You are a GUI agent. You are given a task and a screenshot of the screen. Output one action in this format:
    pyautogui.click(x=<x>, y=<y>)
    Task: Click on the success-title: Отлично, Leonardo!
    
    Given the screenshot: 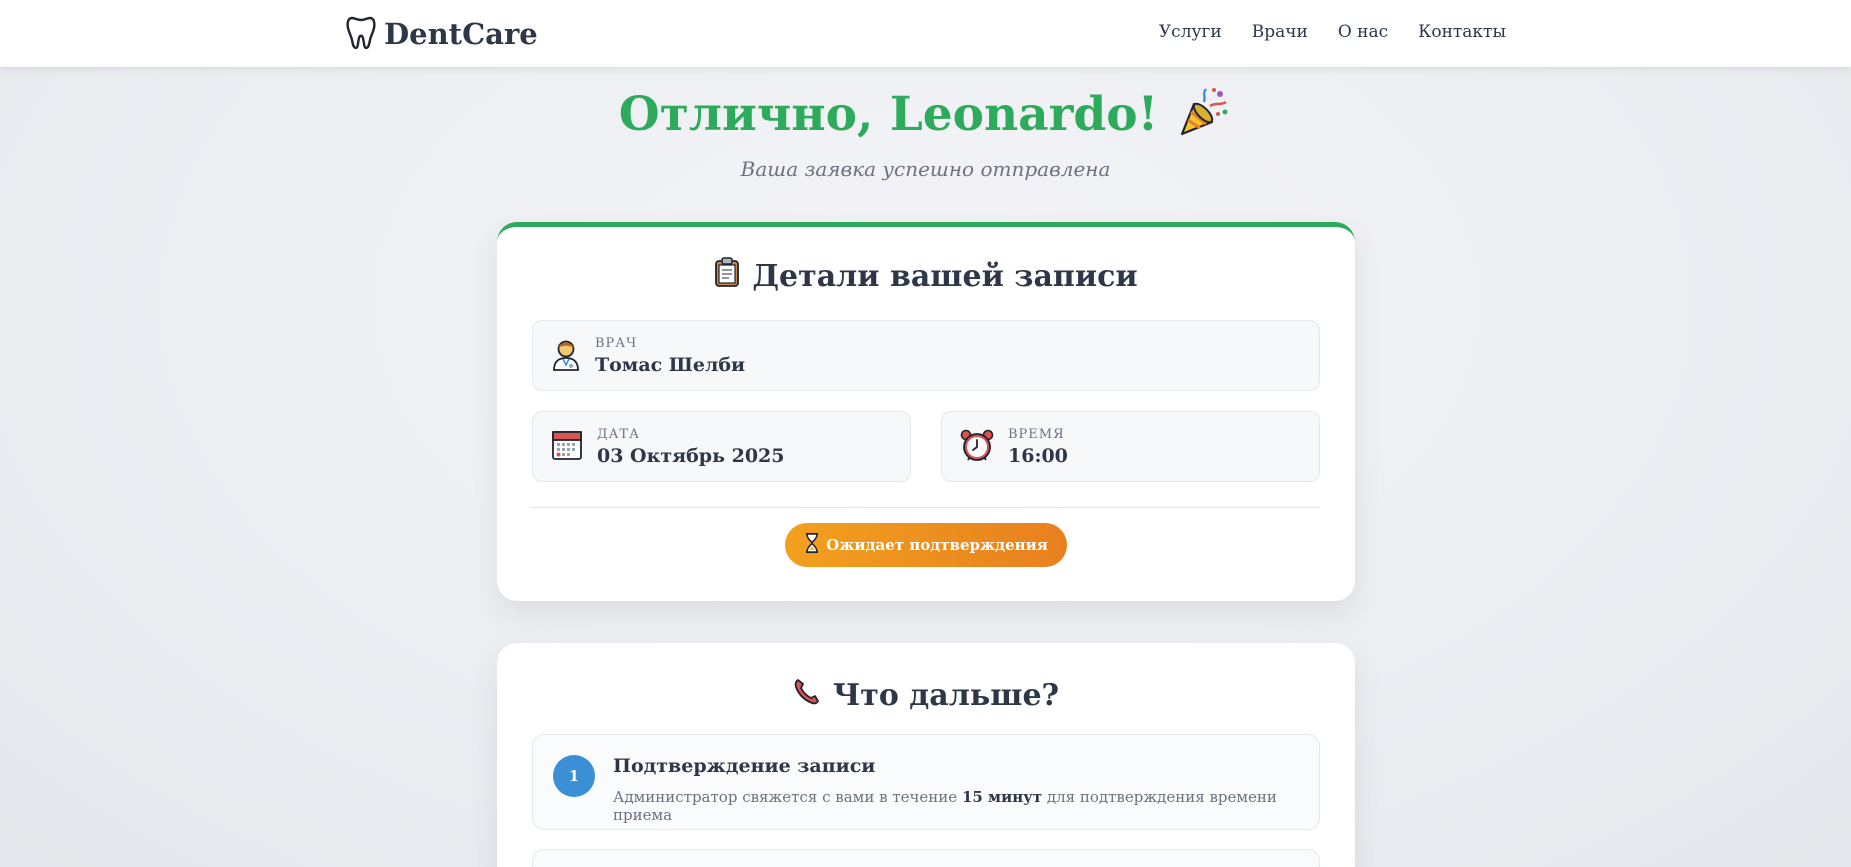 What is the action you would take?
    pyautogui.click(x=888, y=114)
    